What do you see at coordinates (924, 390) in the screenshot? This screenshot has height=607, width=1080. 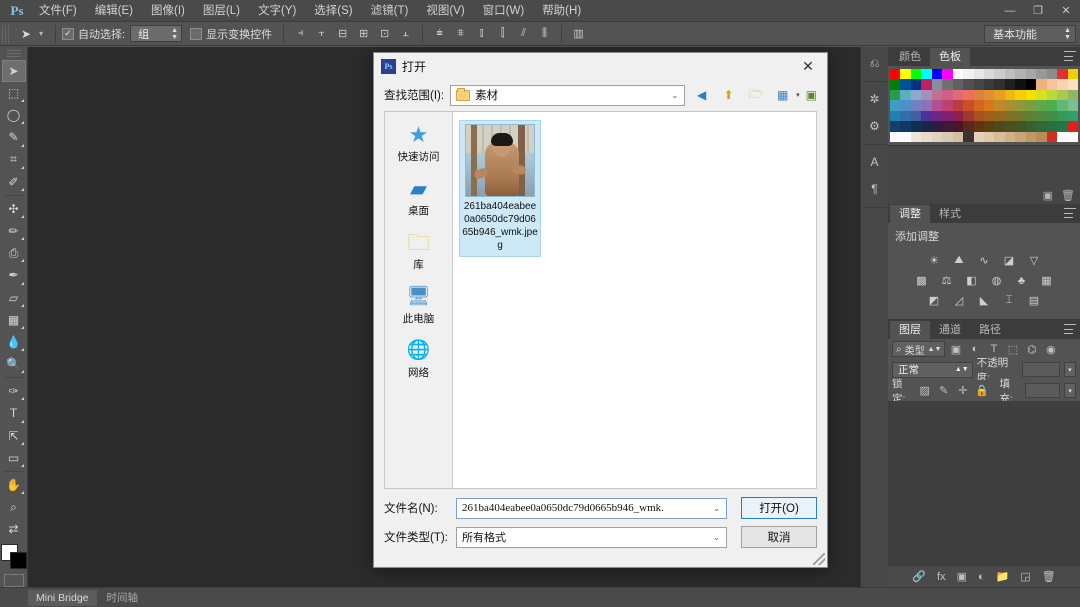 I see `lock-transparent-icon: ▨` at bounding box center [924, 390].